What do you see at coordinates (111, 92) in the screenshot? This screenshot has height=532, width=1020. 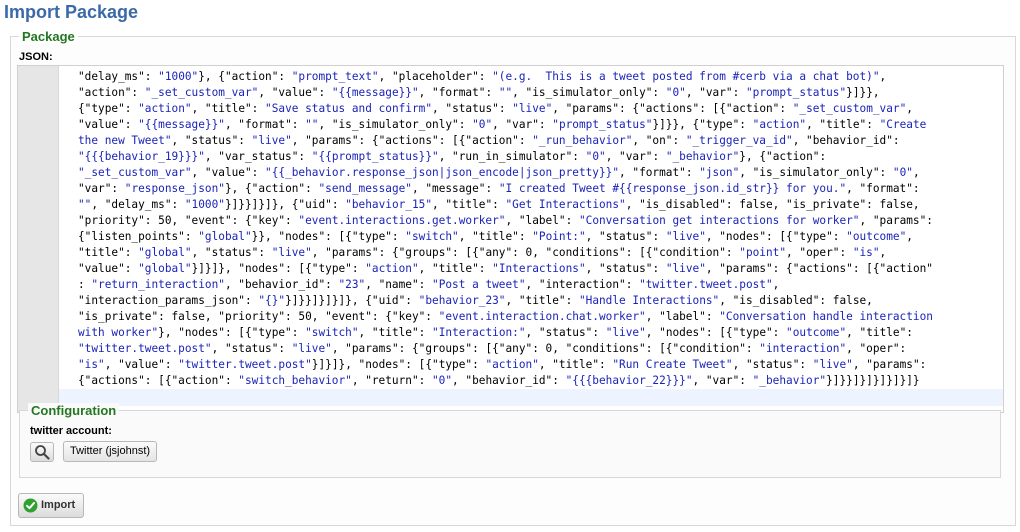 I see `json-punct-token: "action":` at bounding box center [111, 92].